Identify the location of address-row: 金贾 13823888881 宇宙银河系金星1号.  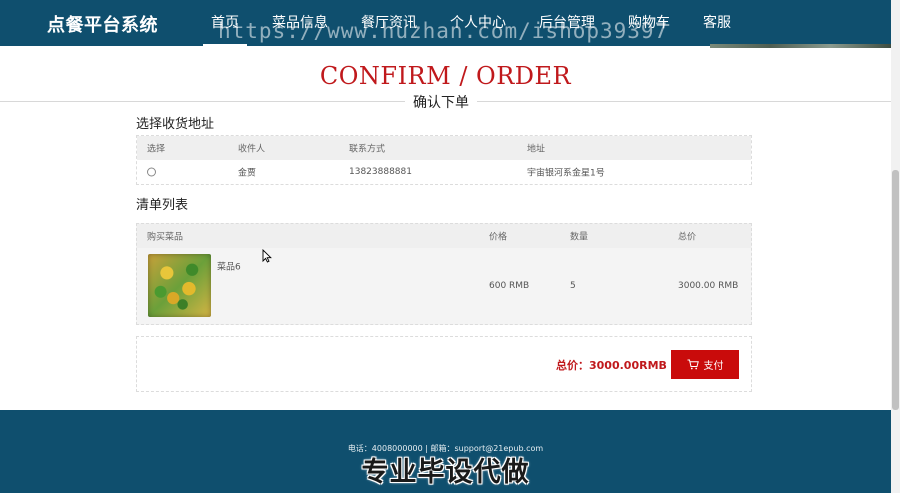
(444, 172).